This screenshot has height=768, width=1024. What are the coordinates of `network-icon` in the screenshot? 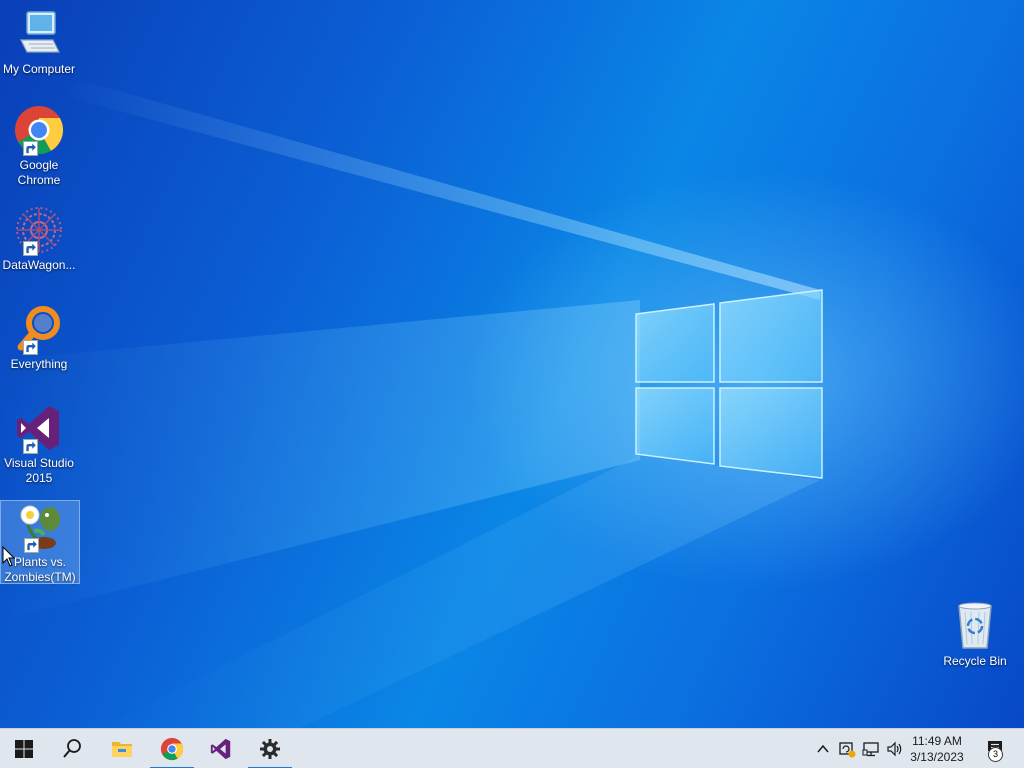 It's located at (870, 749).